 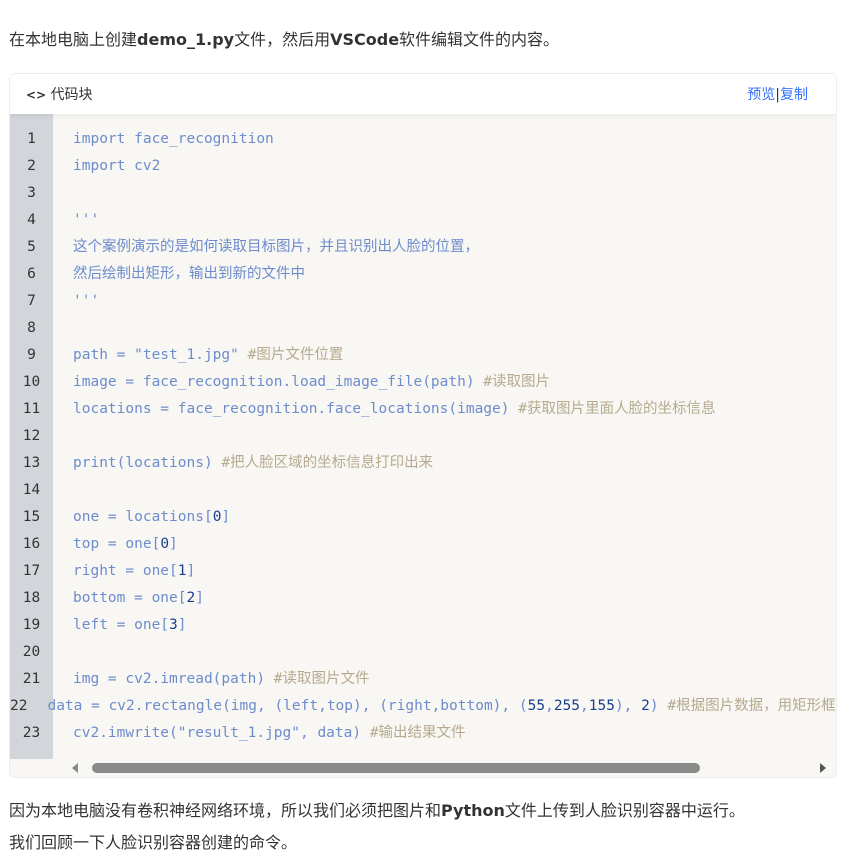 What do you see at coordinates (31, 463) in the screenshot?
I see `line-number: 13` at bounding box center [31, 463].